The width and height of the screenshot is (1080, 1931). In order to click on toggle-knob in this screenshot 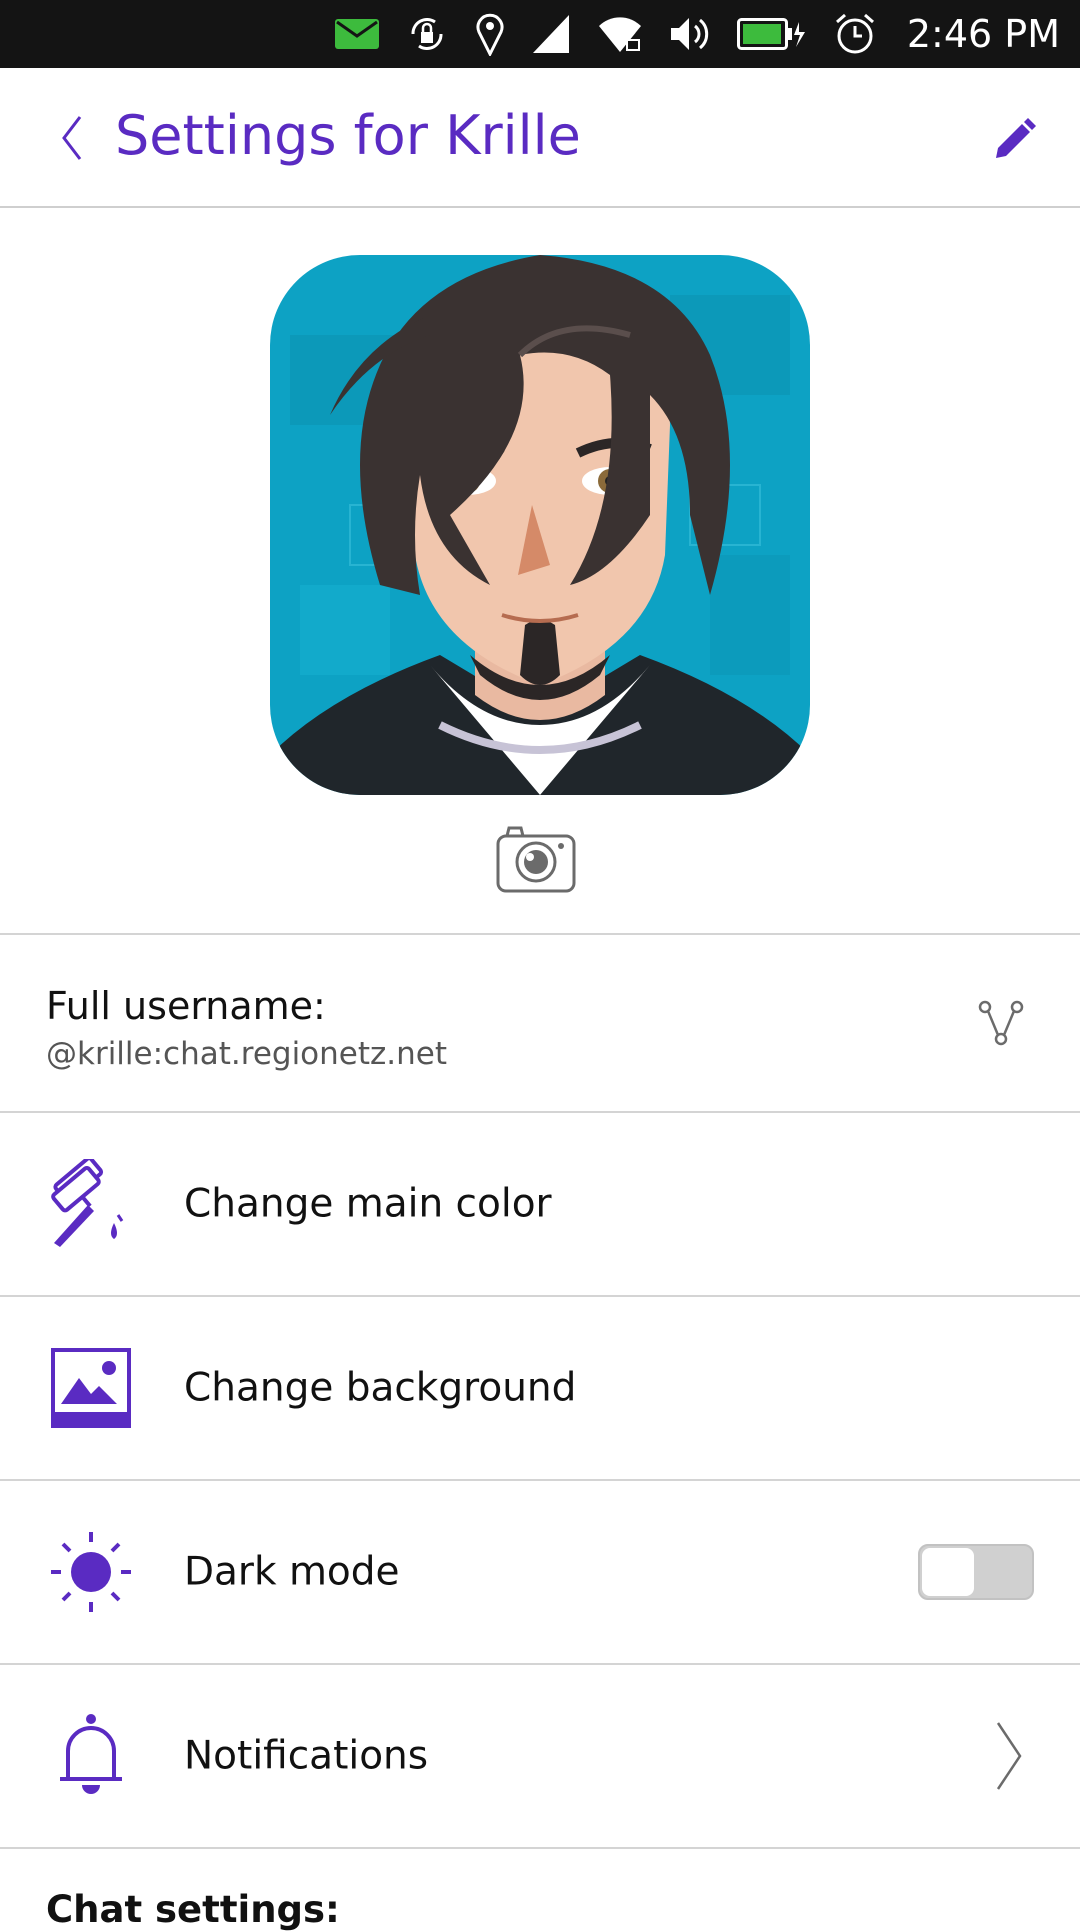, I will do `click(948, 1572)`.